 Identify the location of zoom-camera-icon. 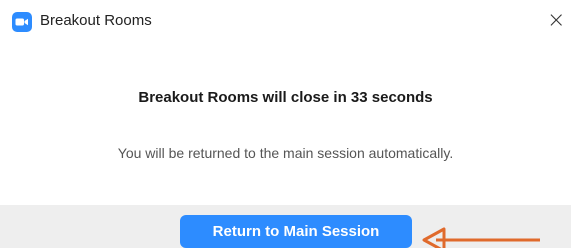
(22, 22).